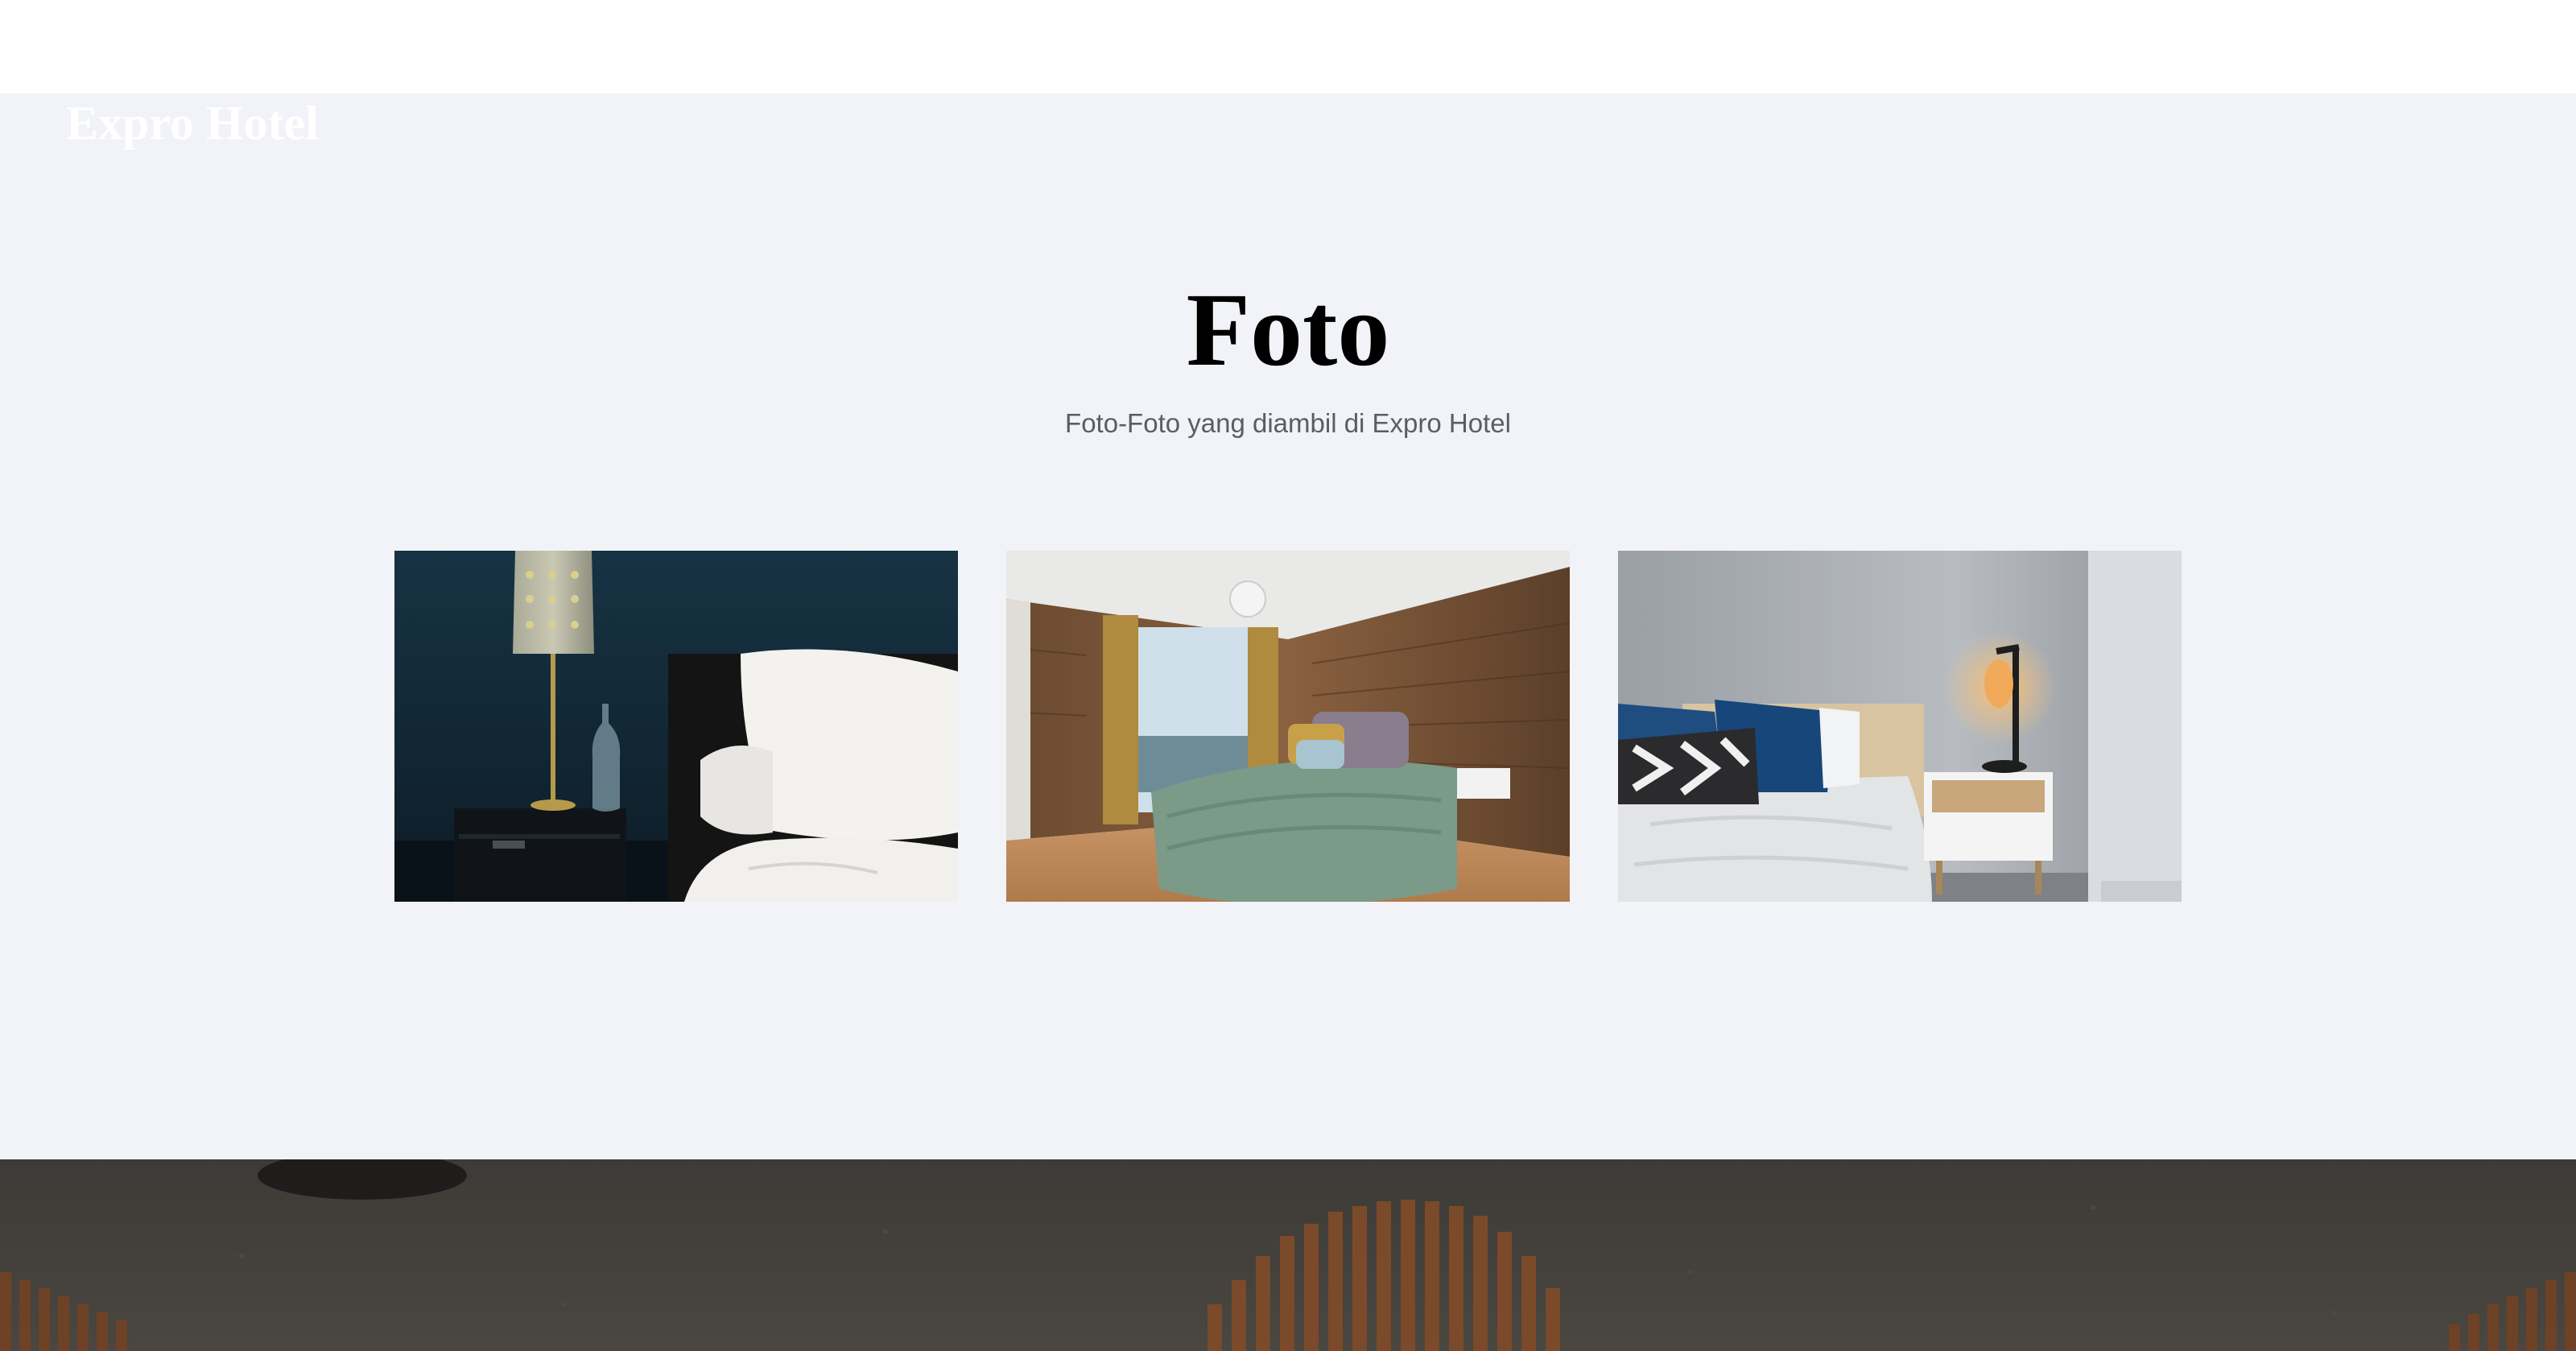 The width and height of the screenshot is (2576, 1351). What do you see at coordinates (1288, 46) in the screenshot?
I see `top-bar-background` at bounding box center [1288, 46].